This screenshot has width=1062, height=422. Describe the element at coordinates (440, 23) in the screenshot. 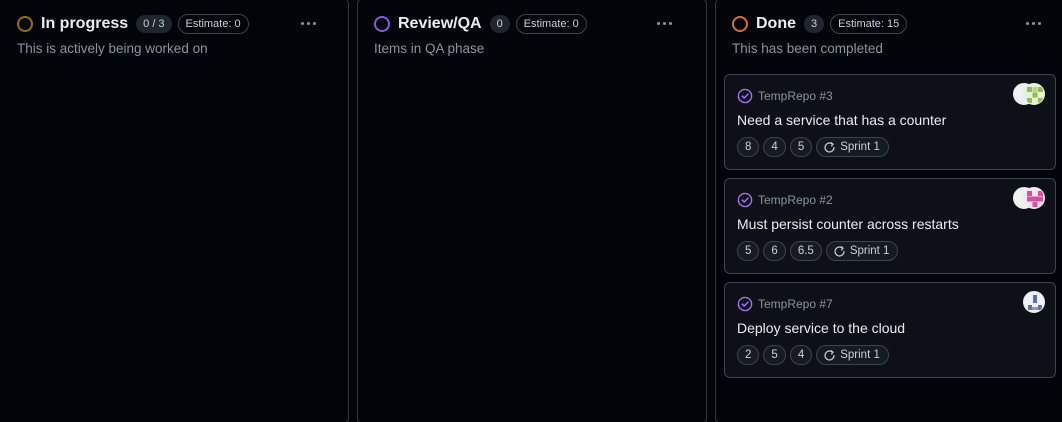

I see `column-title: Review/QA` at that location.